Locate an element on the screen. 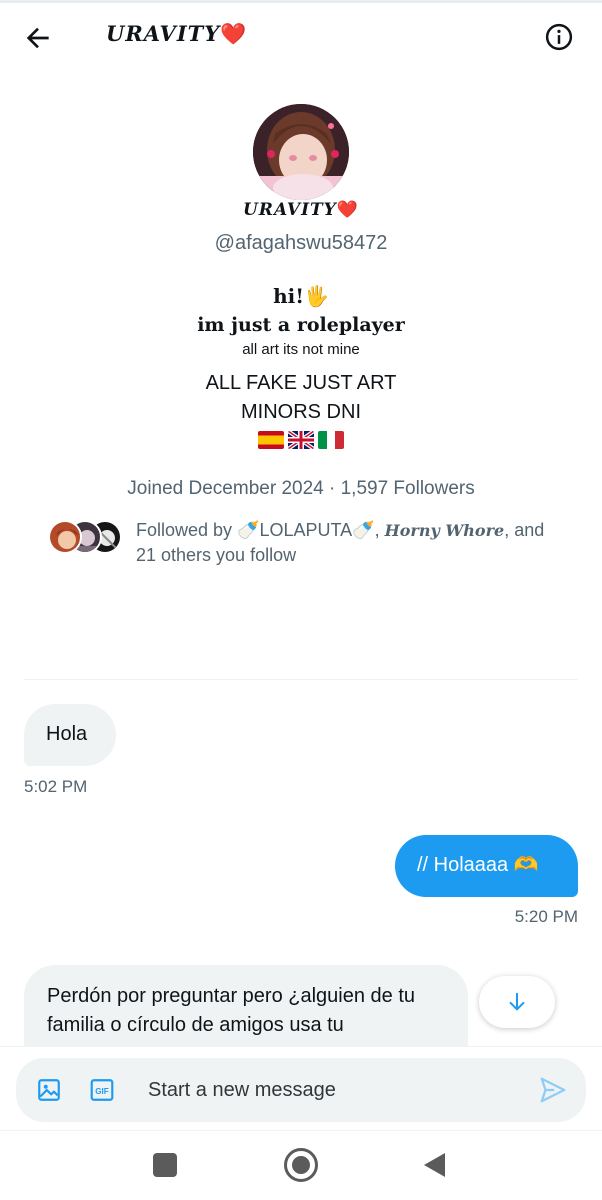 Image resolution: width=602 pixels, height=1200 pixels. message-composer: GIF is located at coordinates (301, 1090).